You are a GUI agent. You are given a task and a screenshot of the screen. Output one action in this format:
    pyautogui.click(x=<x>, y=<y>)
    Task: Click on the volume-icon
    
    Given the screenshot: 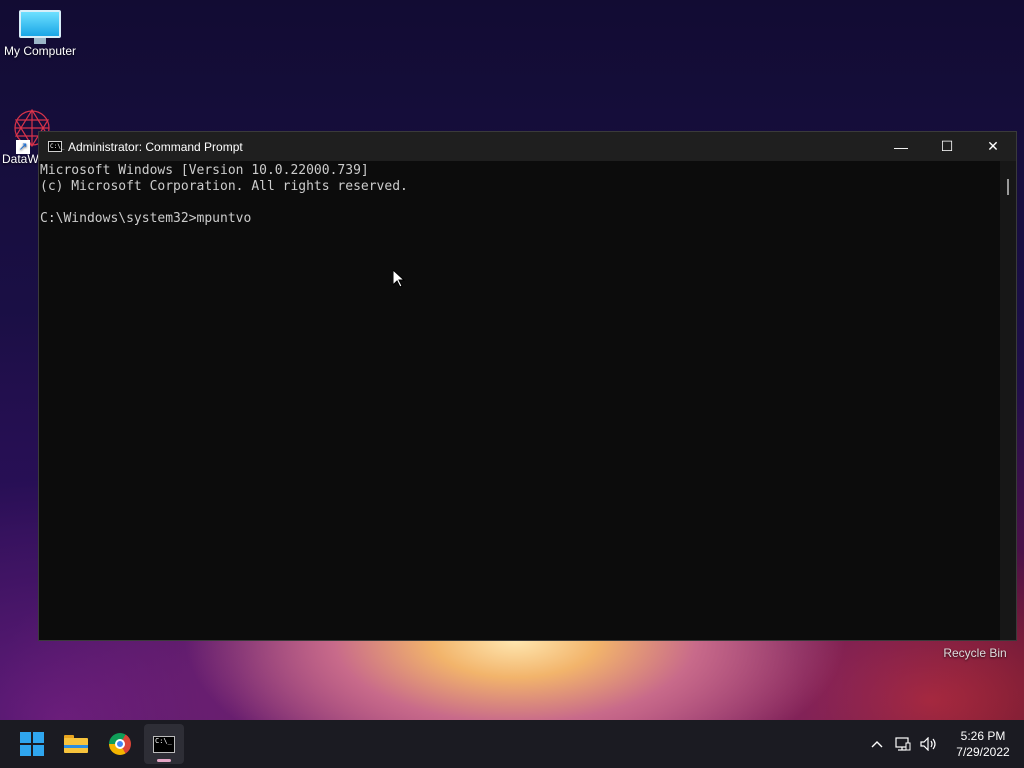 What is the action you would take?
    pyautogui.click(x=929, y=744)
    